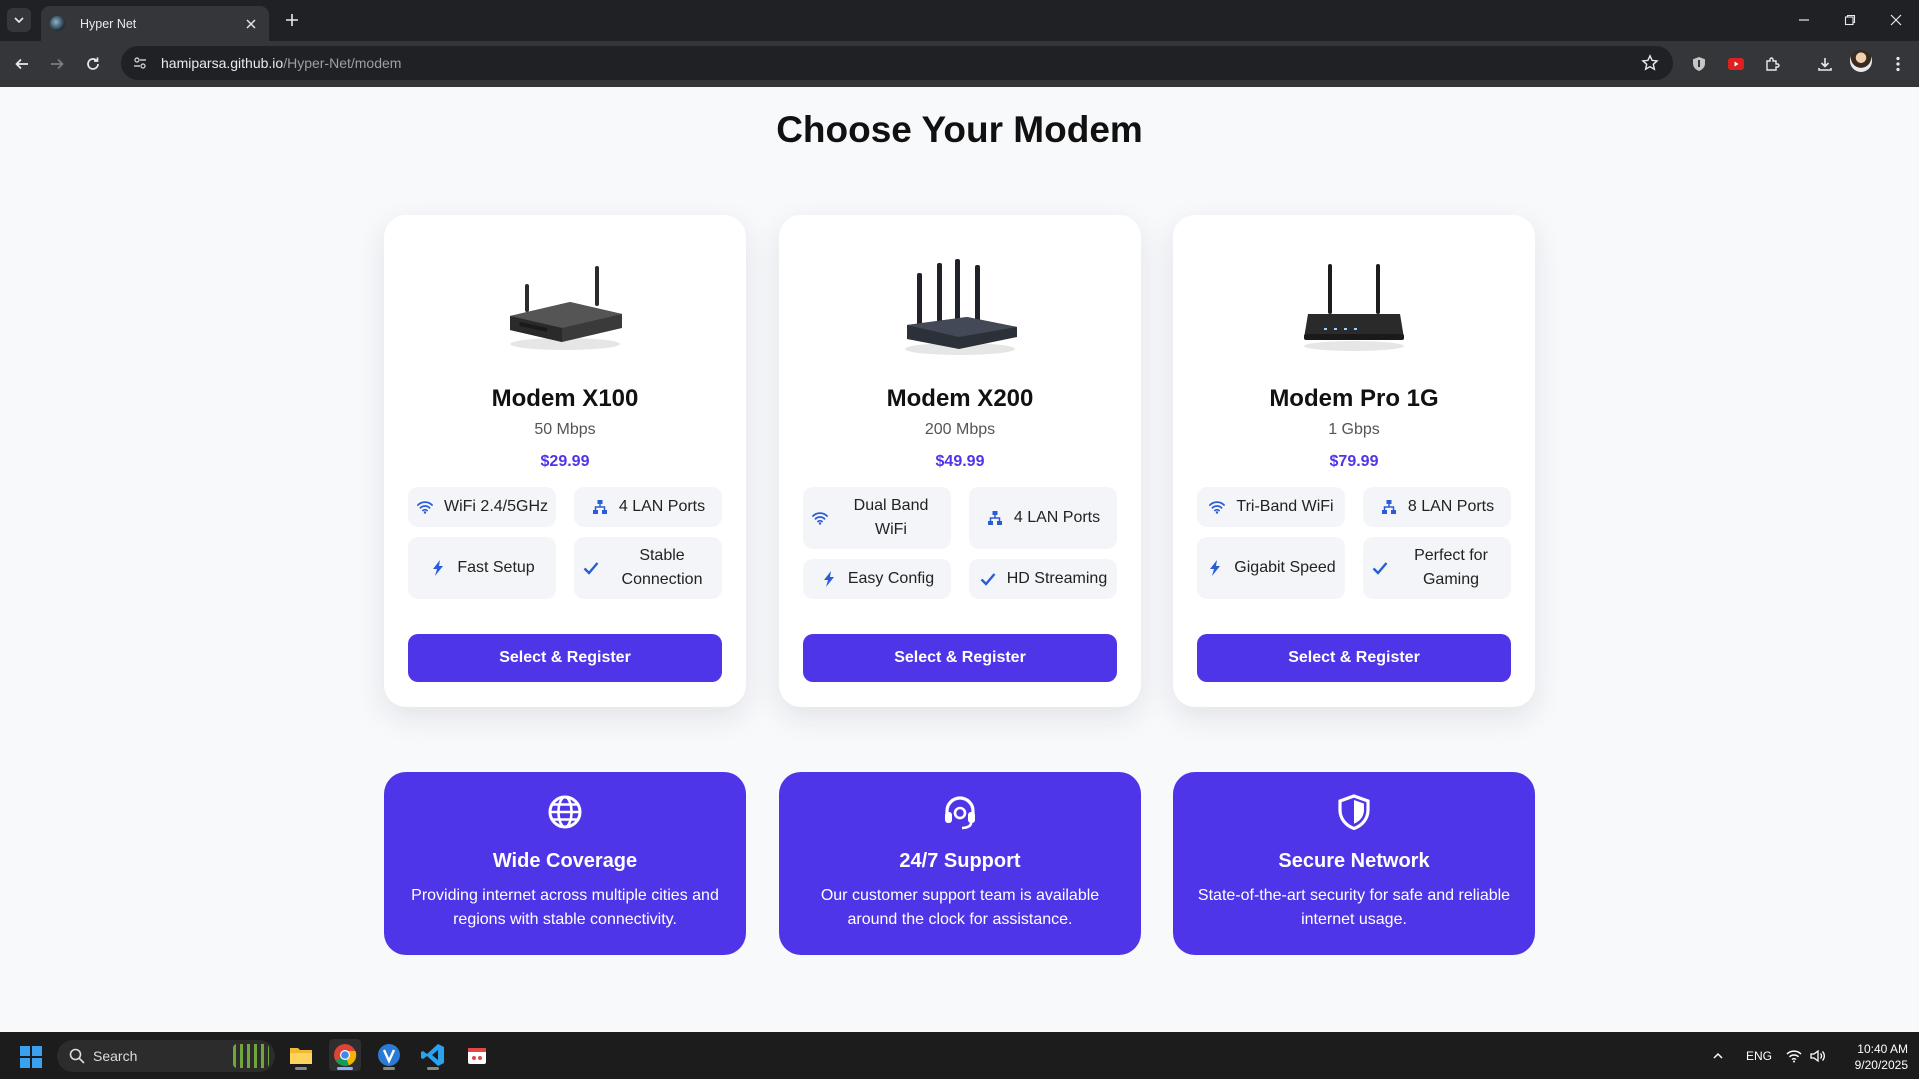 Image resolution: width=1919 pixels, height=1079 pixels. I want to click on info-title: Secure Network, so click(1354, 861).